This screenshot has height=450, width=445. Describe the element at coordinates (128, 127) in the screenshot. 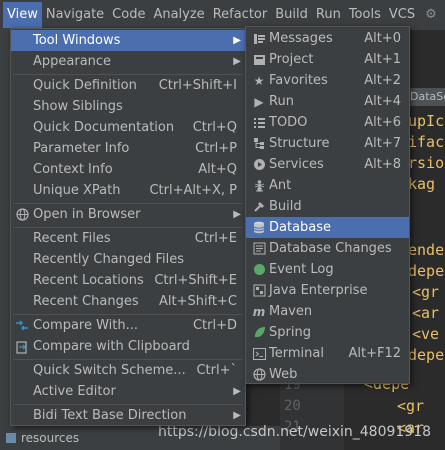

I see `menu-item-quick-documentation: Quick Documentation Ctrl+Q` at that location.